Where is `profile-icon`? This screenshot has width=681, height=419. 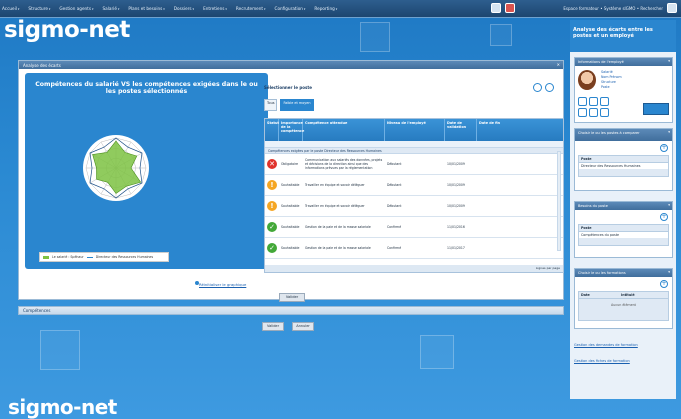
profile-icon is located at coordinates (582, 101).